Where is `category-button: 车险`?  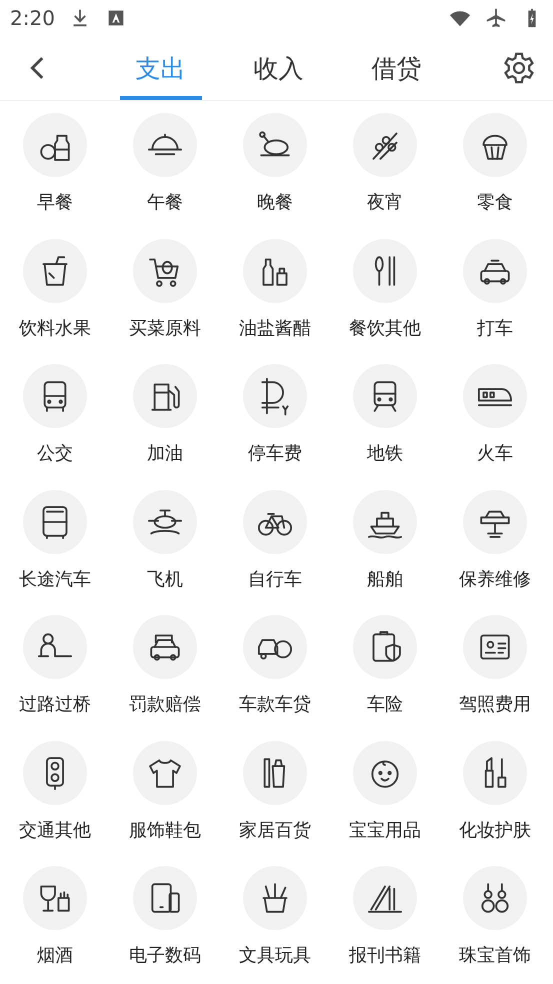 category-button: 车险 is located at coordinates (385, 673).